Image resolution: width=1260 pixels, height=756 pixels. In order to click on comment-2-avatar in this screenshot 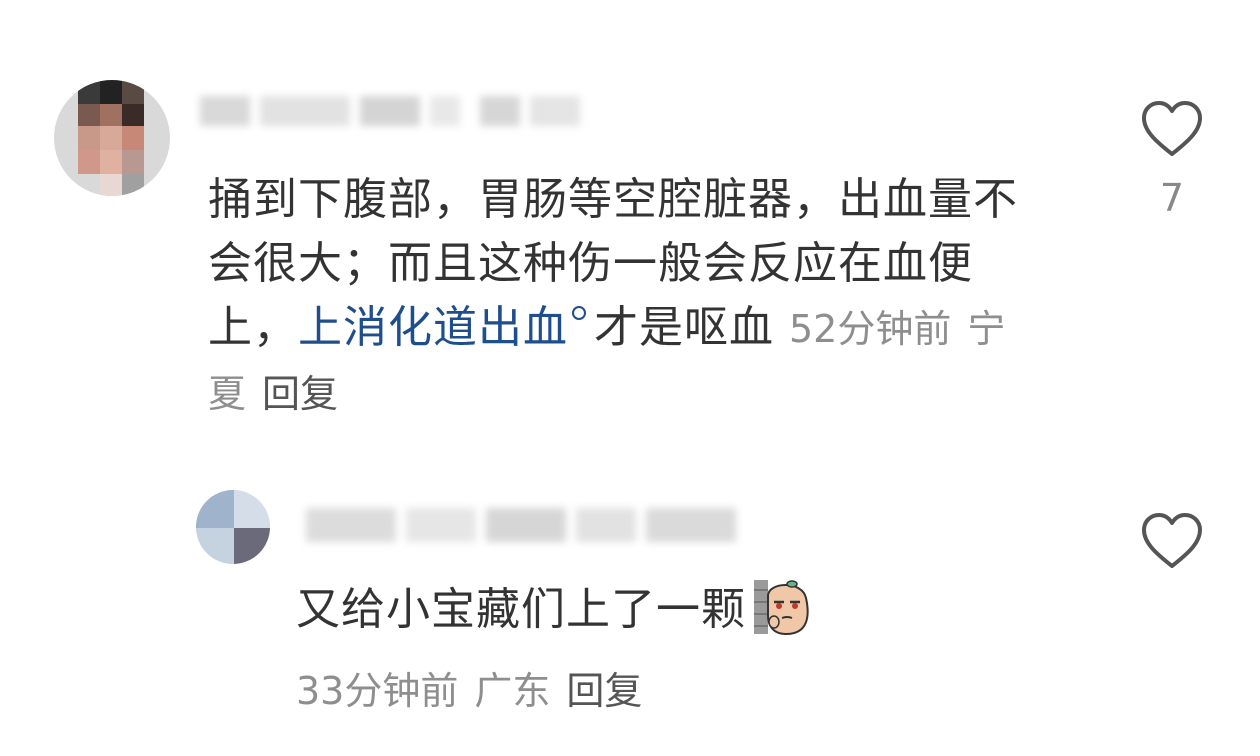, I will do `click(233, 527)`.